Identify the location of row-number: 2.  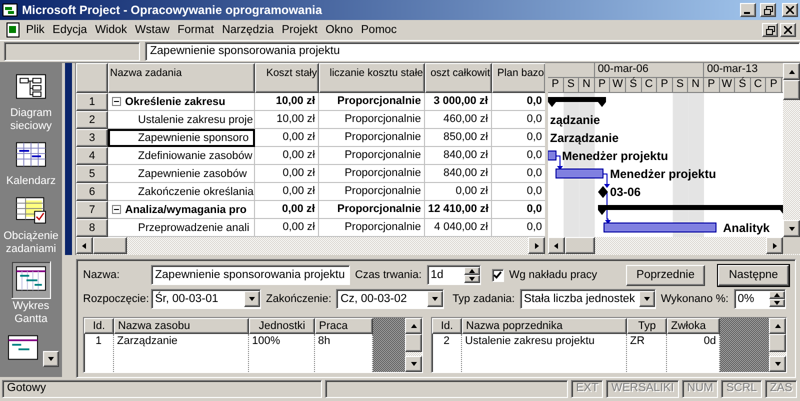
(92, 120).